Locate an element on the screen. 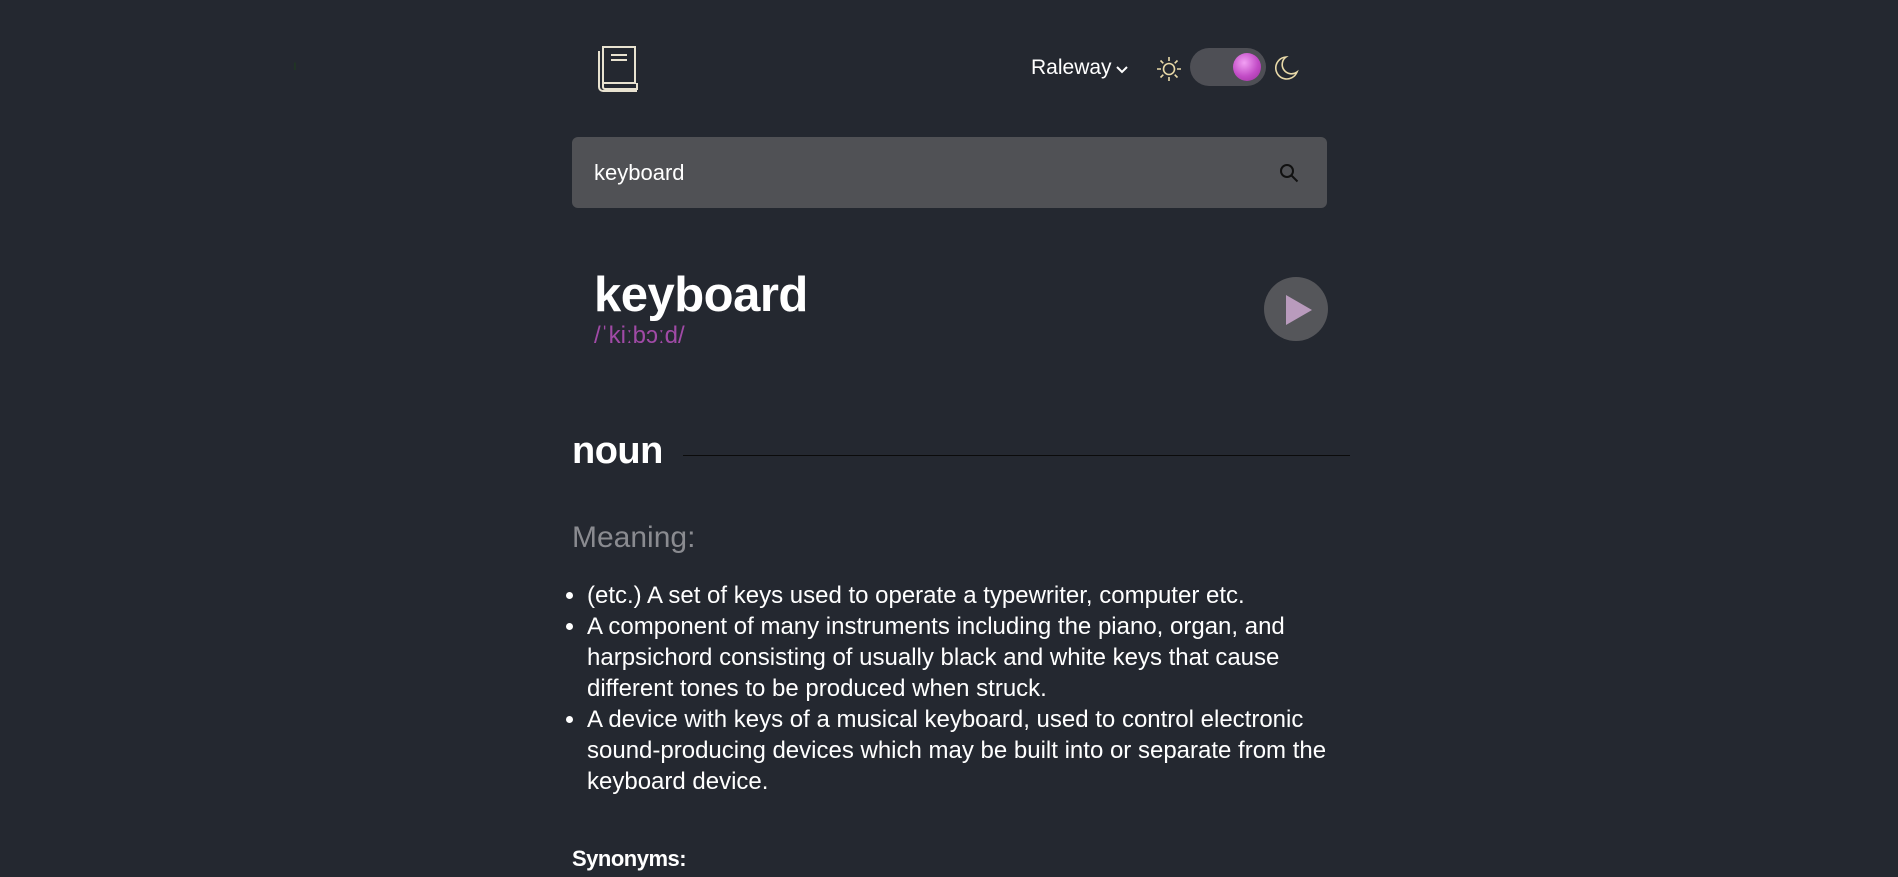 The height and width of the screenshot is (877, 1898). toggle-knob is located at coordinates (1247, 67).